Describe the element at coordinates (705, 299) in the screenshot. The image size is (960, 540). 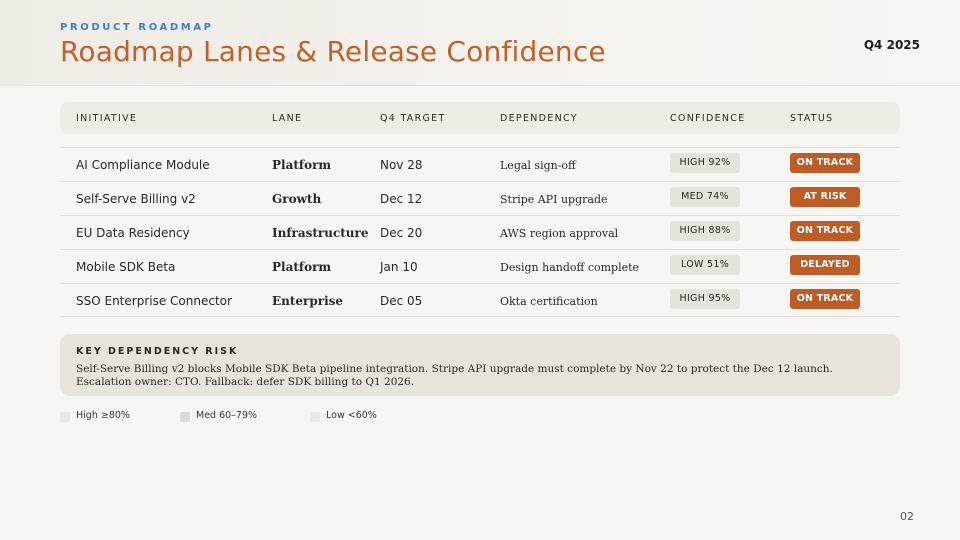
I see `confidence-badge: HIGH 95%` at that location.